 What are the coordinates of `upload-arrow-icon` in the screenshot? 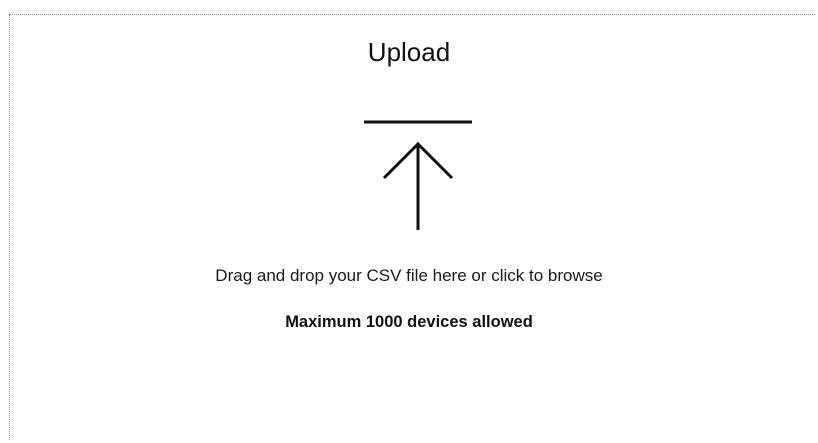 It's located at (418, 175).